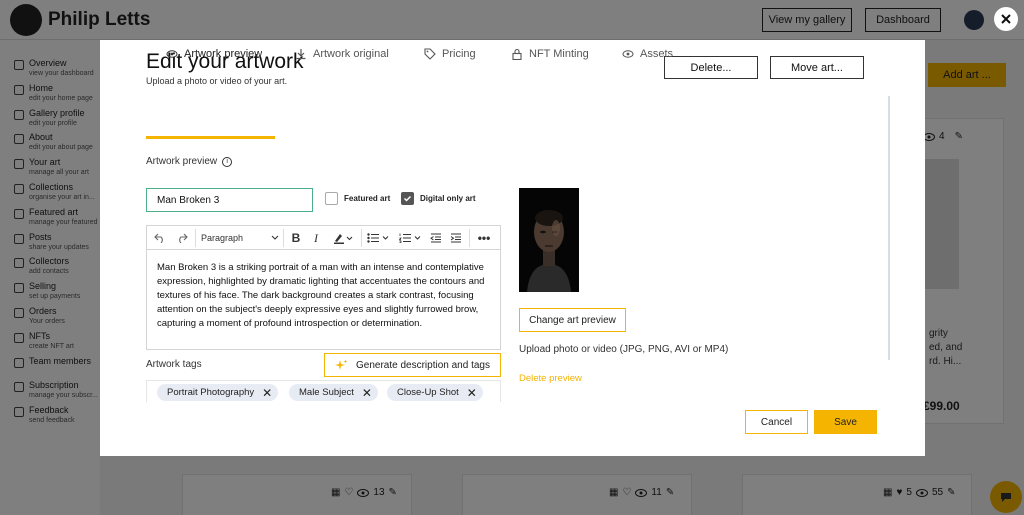  Describe the element at coordinates (227, 161) in the screenshot. I see `info-icon: i` at that location.